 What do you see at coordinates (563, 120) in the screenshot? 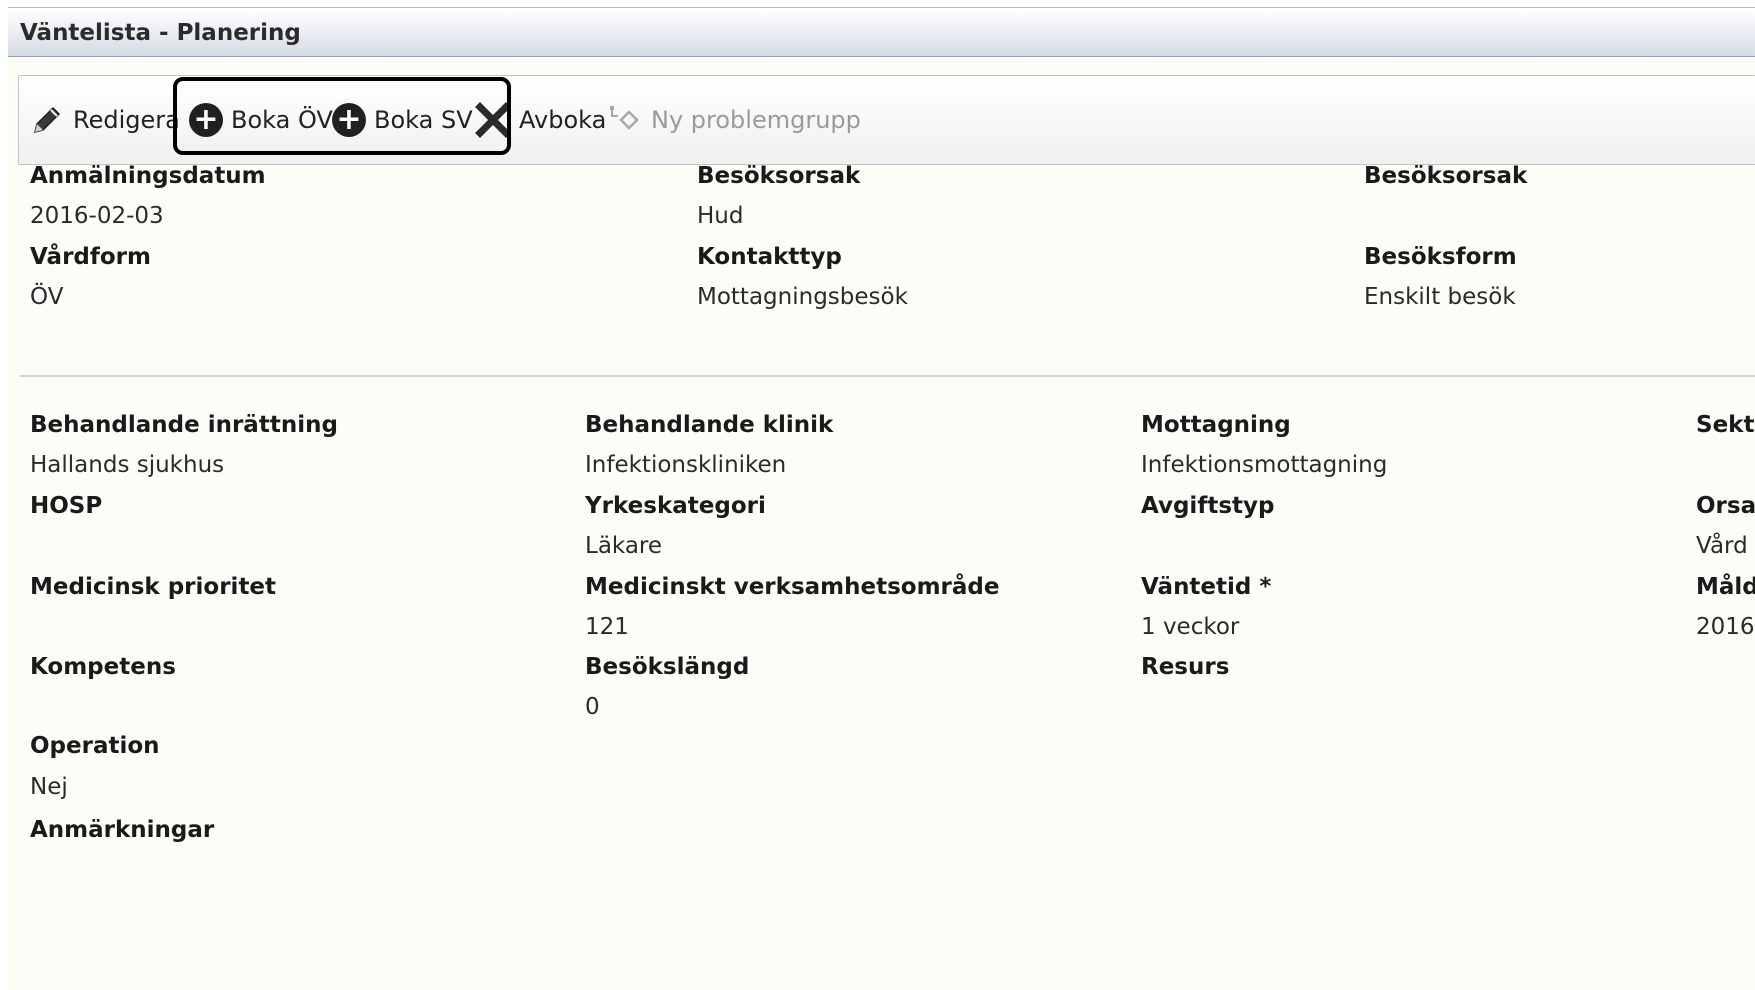
I see `cancel-booking-label: Avboka` at bounding box center [563, 120].